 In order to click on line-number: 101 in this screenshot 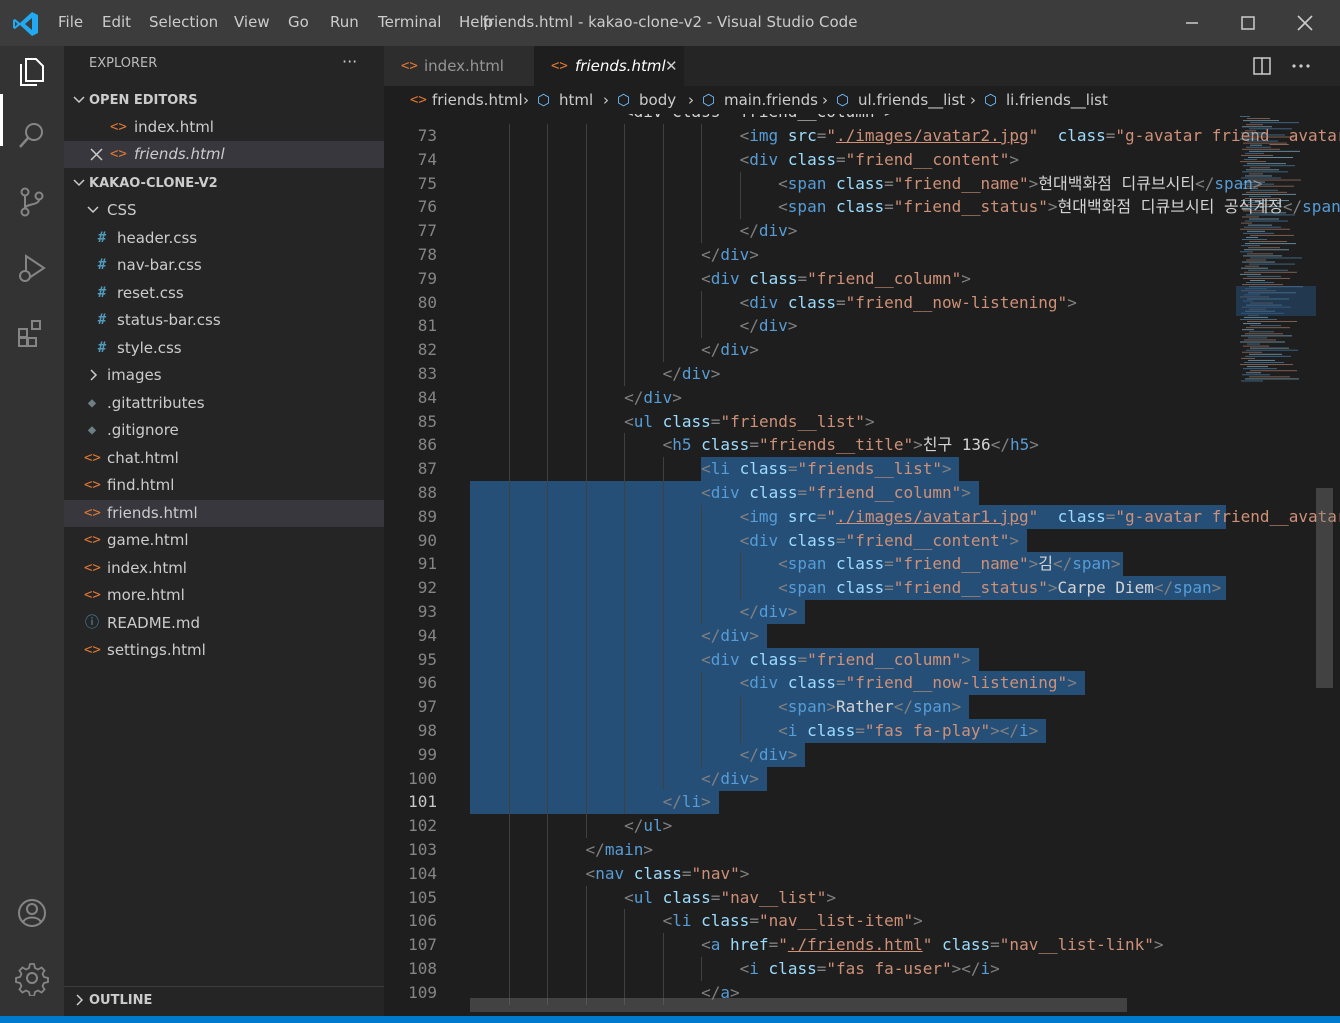, I will do `click(422, 802)`.